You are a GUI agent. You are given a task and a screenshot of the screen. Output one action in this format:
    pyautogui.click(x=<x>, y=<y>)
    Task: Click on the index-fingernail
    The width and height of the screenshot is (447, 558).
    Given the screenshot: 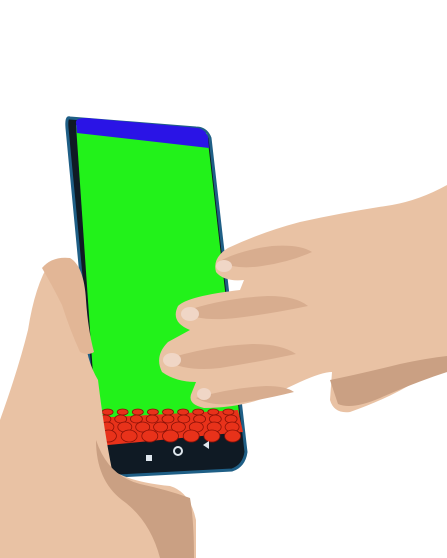 What is the action you would take?
    pyautogui.click(x=224, y=266)
    